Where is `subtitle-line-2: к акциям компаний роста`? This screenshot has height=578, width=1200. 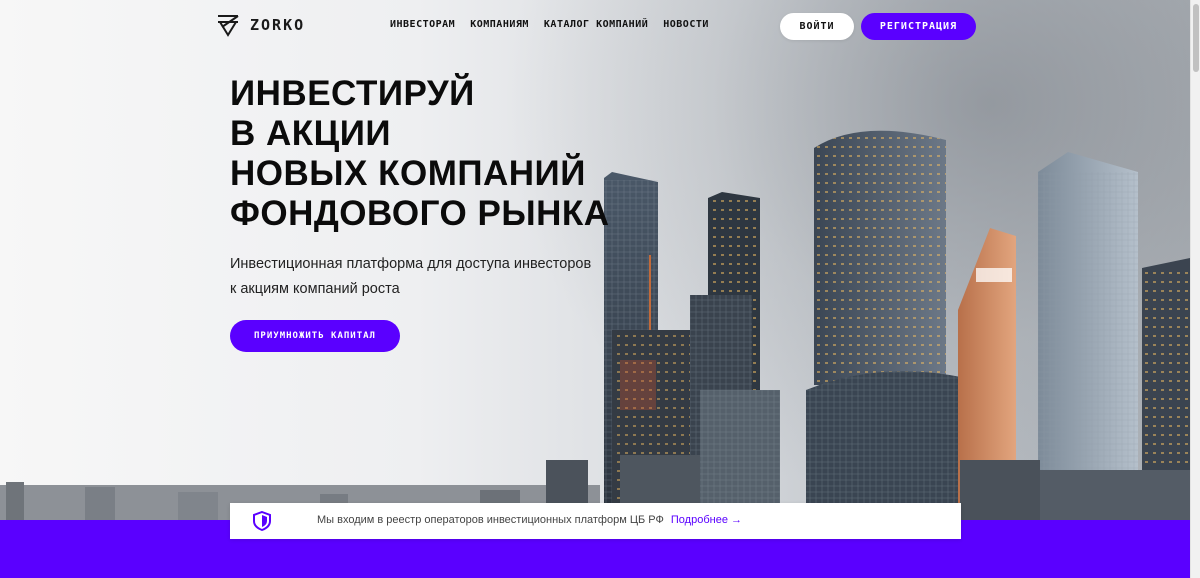
subtitle-line-2: к акциям компаний роста is located at coordinates (315, 289).